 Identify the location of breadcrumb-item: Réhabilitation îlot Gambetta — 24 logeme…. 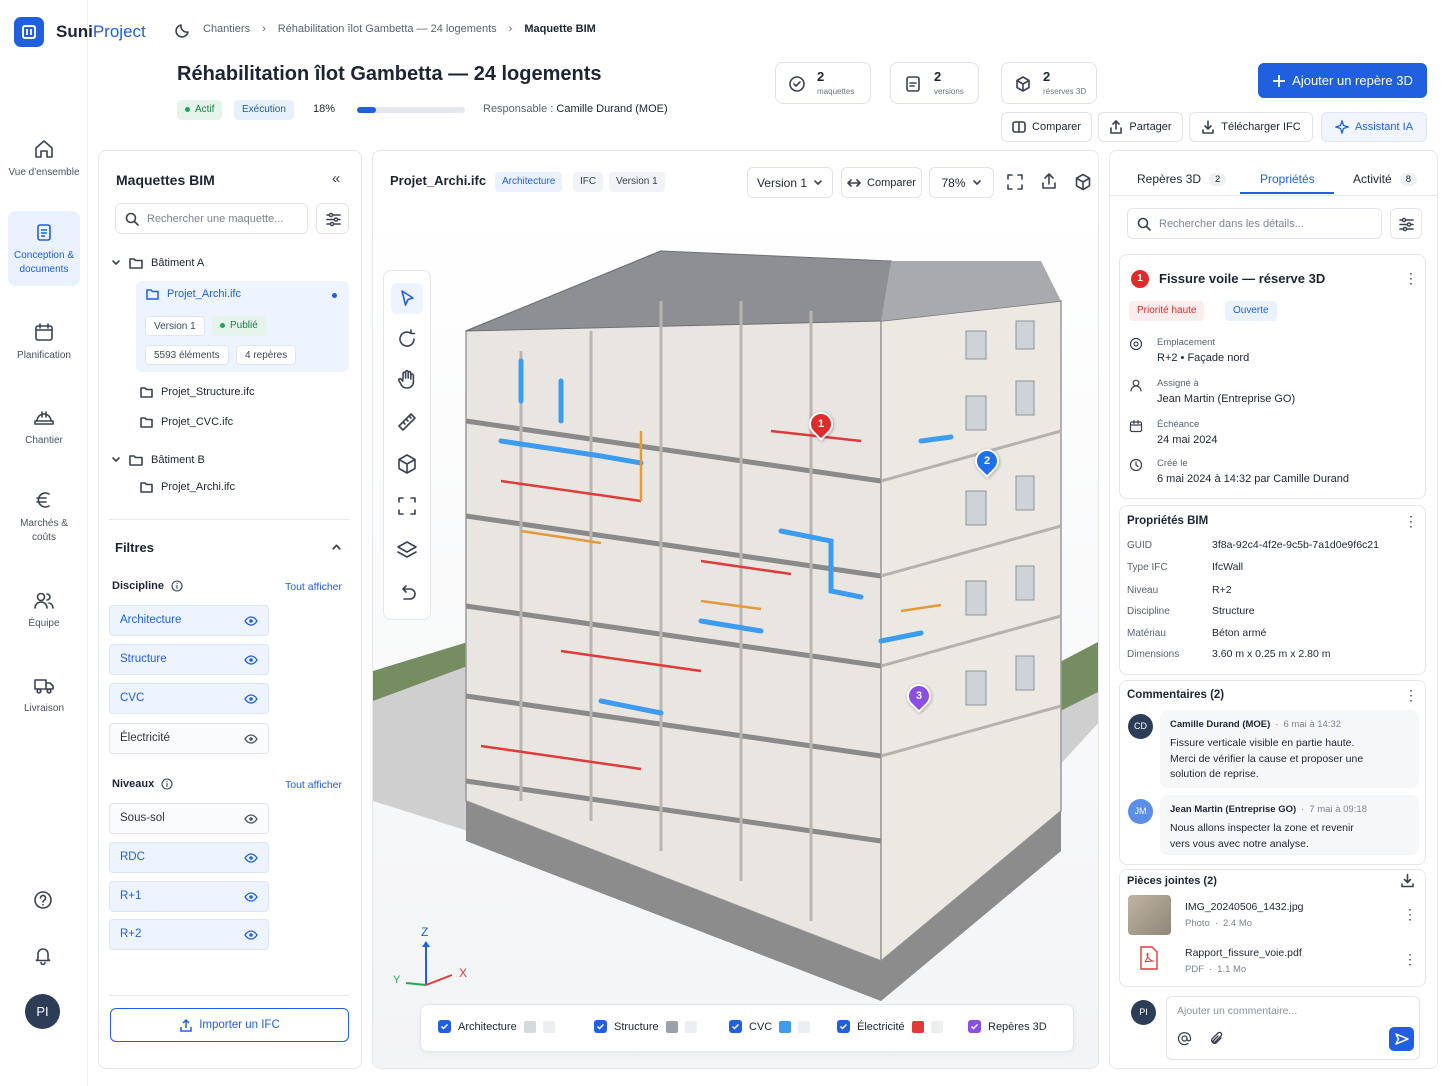
(387, 29).